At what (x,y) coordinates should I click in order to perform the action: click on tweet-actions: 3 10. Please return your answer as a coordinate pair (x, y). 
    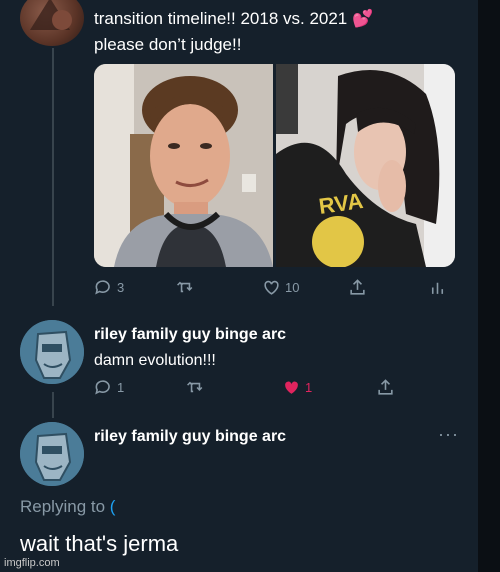
    Looking at the image, I should click on (274, 289).